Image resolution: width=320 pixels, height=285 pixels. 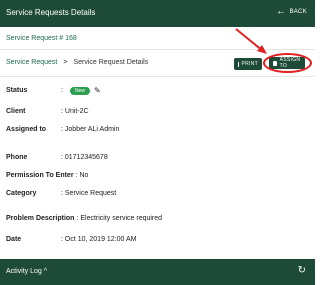 What do you see at coordinates (79, 90) in the screenshot?
I see `status-badge: New` at bounding box center [79, 90].